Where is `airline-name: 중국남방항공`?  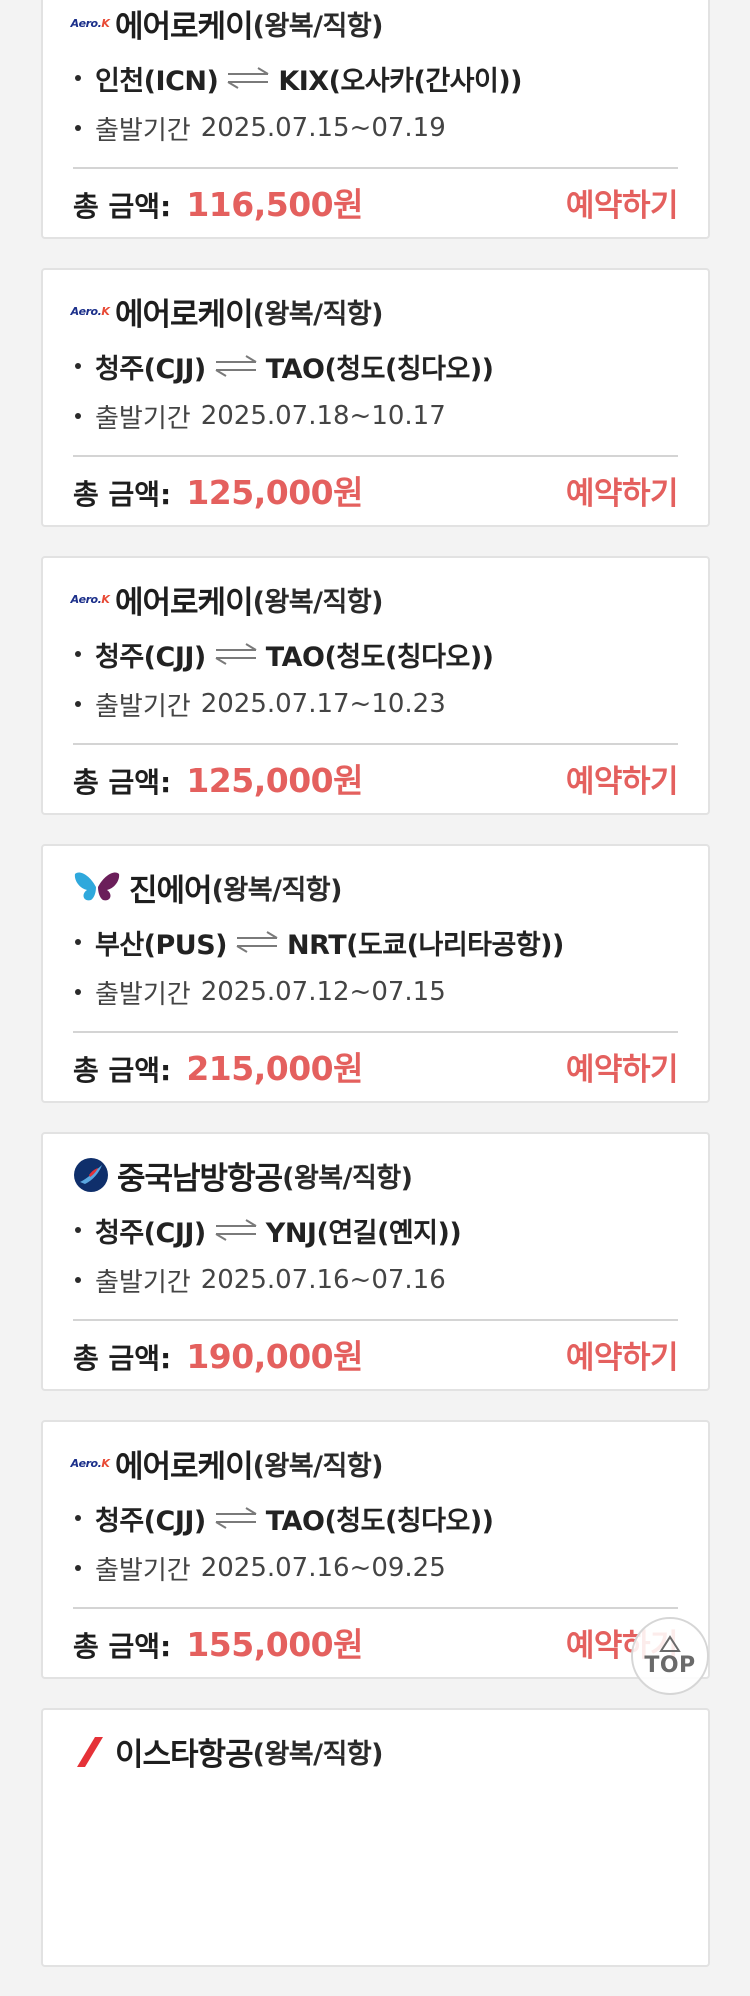
airline-name: 중국남방항공 is located at coordinates (200, 1178).